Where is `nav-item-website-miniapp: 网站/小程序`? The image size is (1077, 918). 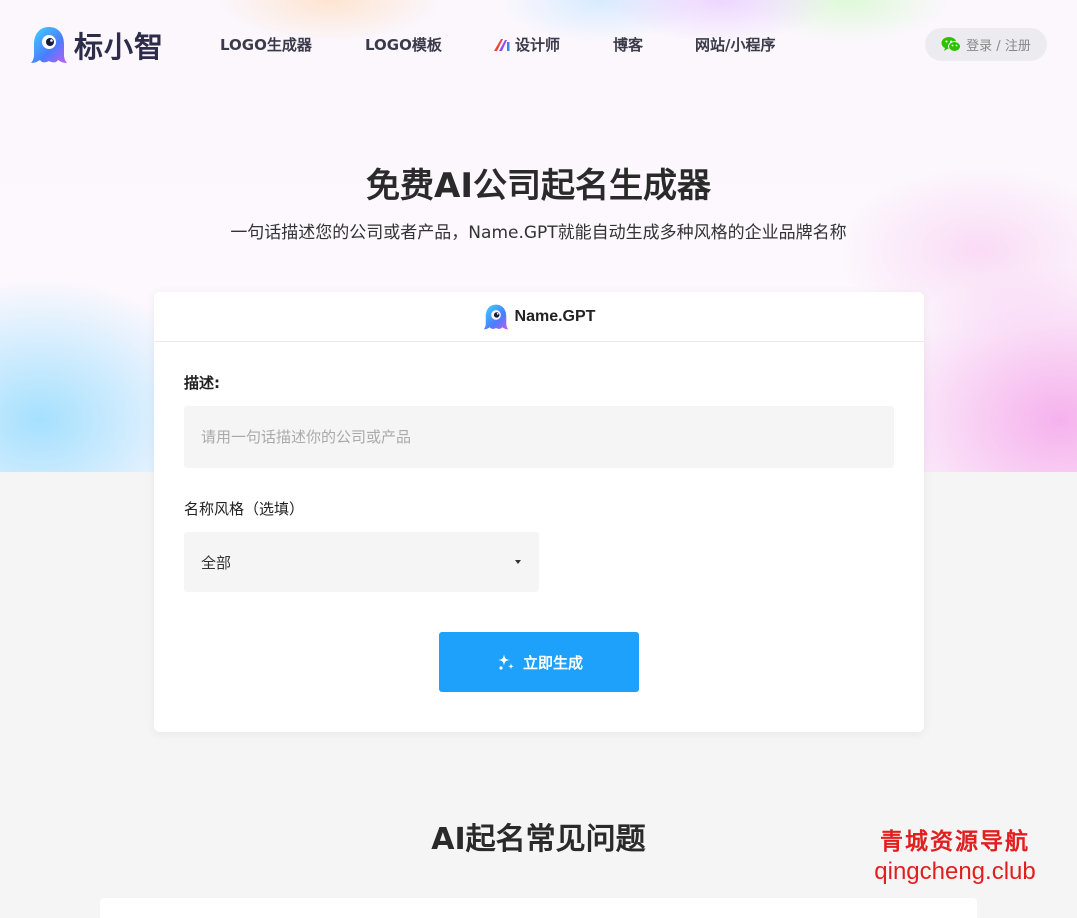
nav-item-website-miniapp: 网站/小程序 is located at coordinates (735, 44).